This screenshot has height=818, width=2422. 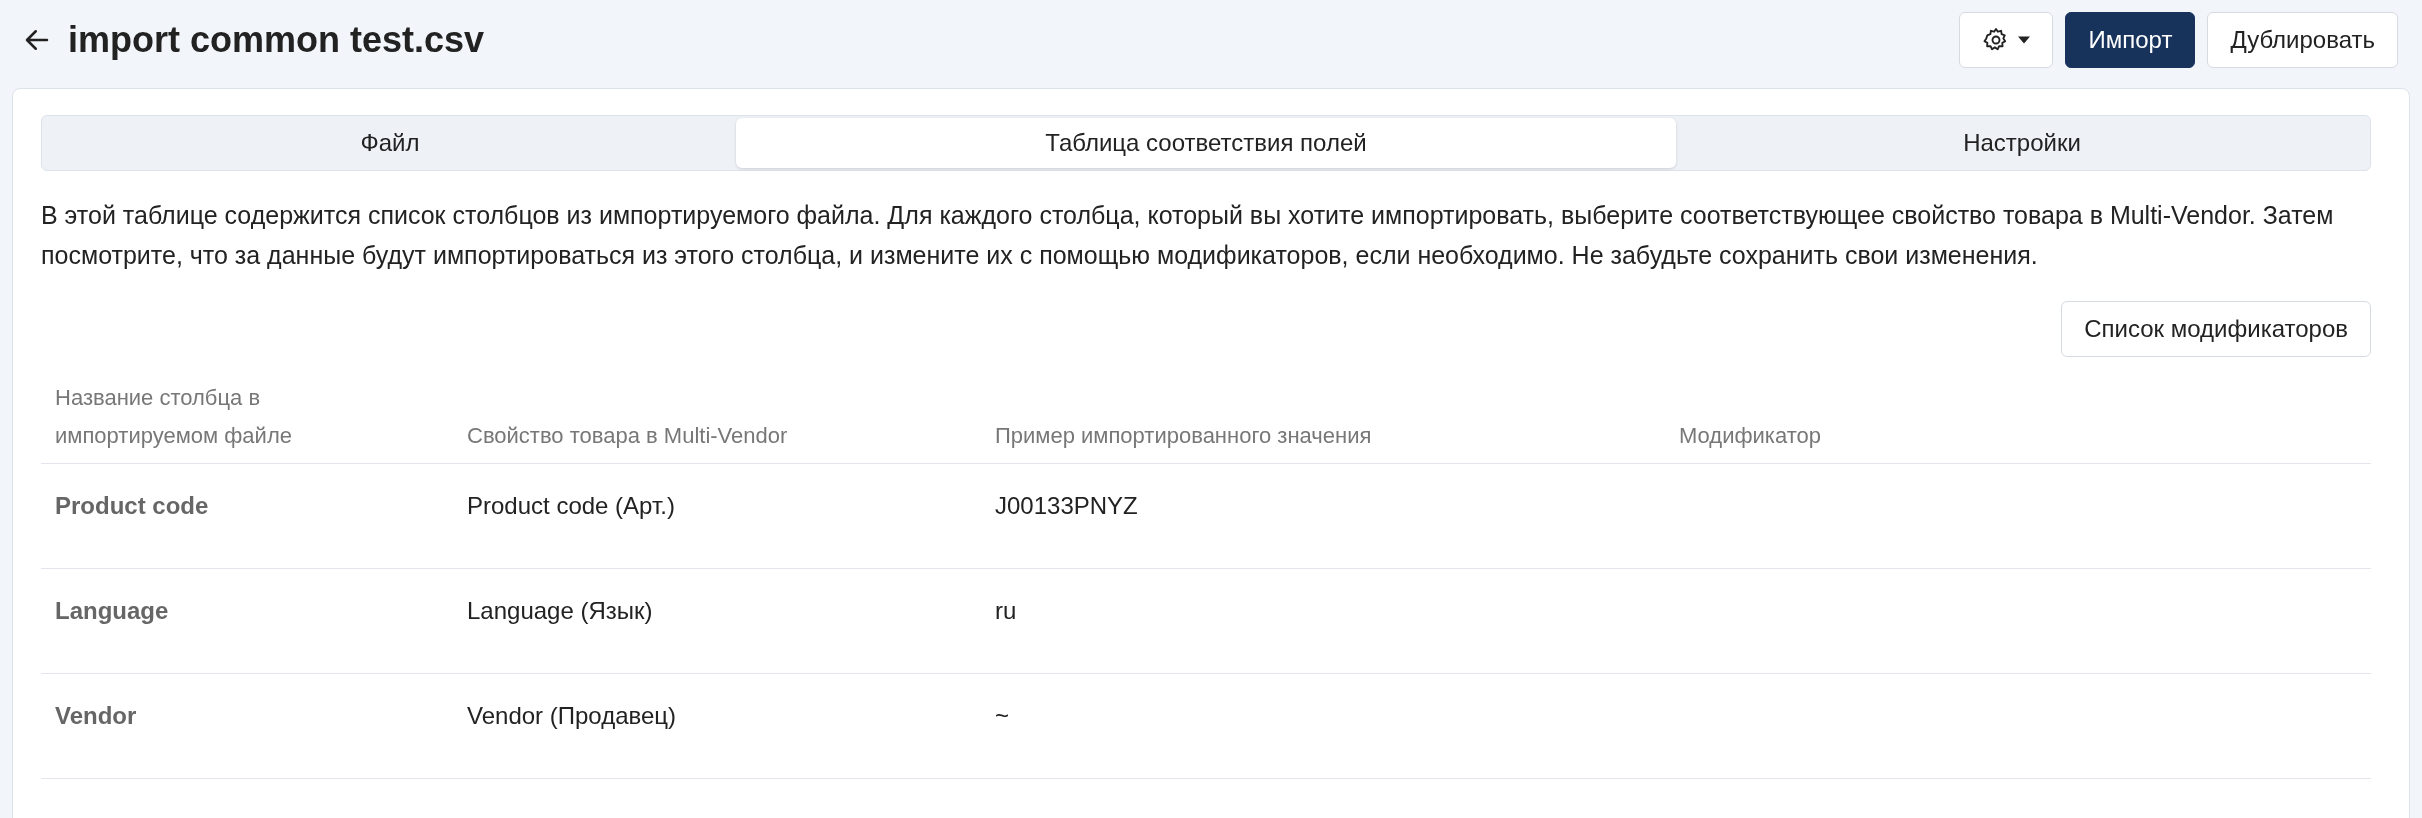 I want to click on table-cell: ru, so click(x=1006, y=610).